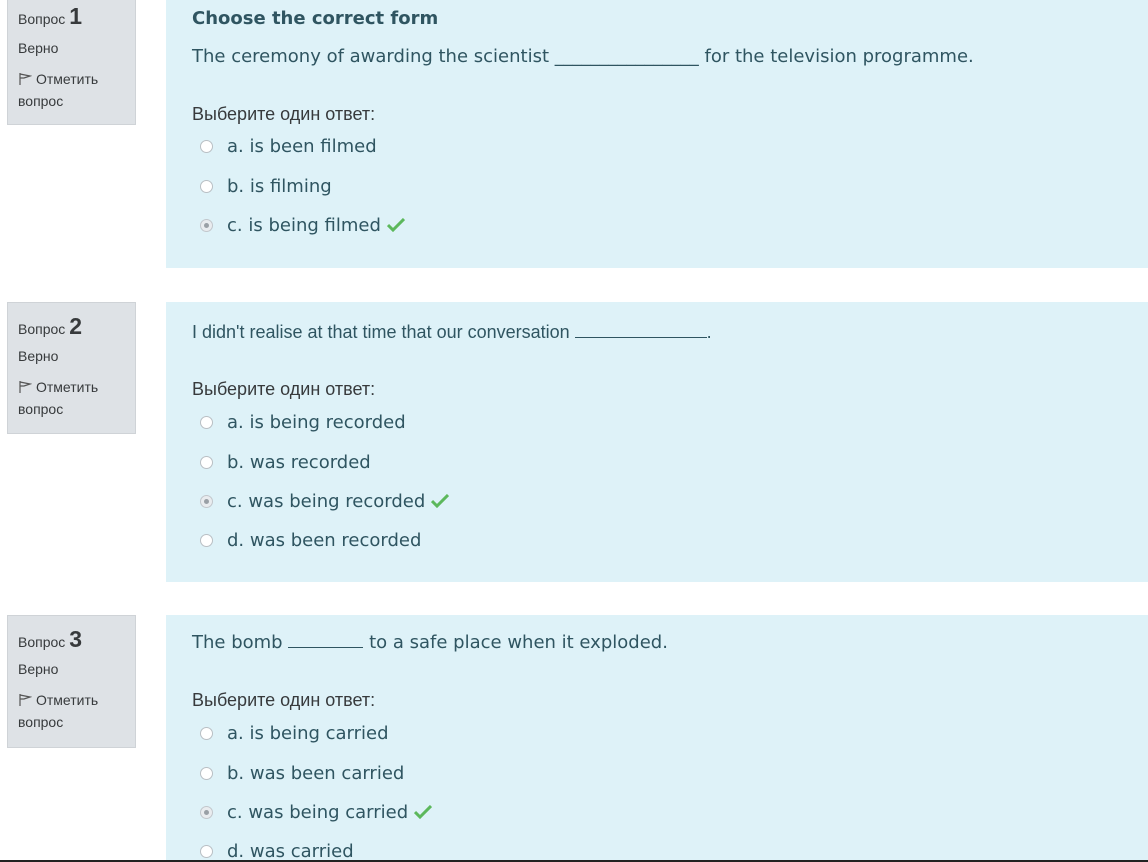 Image resolution: width=1148 pixels, height=862 pixels. I want to click on answer-option-d: d. was been recorded, so click(310, 540).